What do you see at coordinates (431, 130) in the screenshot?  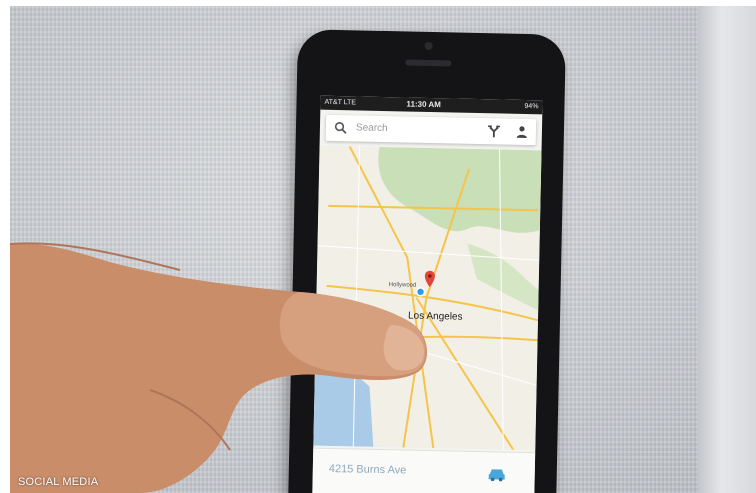 I see `search-bar: Search` at bounding box center [431, 130].